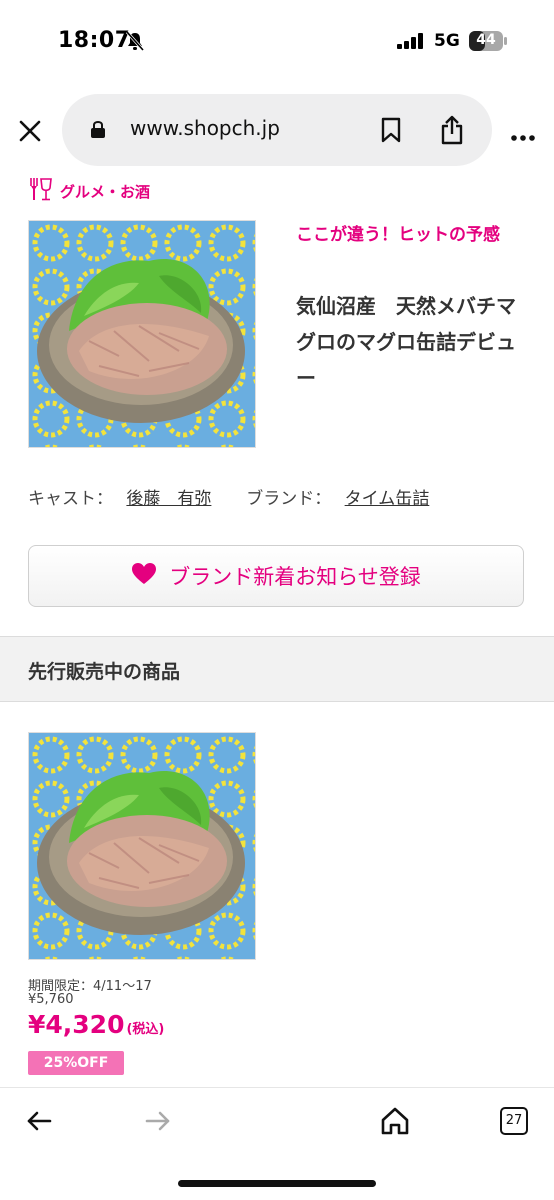  I want to click on signal-icon, so click(411, 43).